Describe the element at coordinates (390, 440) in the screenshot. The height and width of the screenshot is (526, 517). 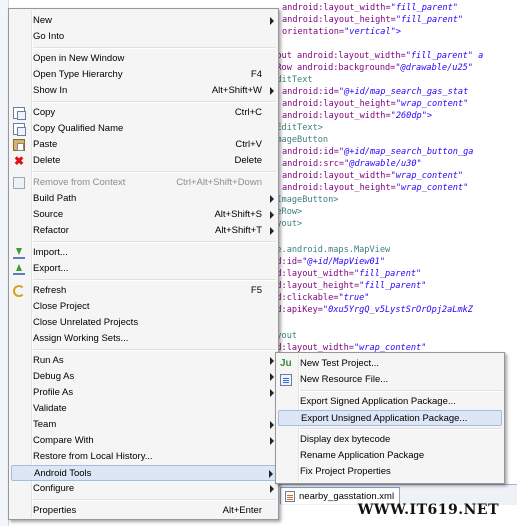
I see `menu-item-display-dex-bytecode: Display dex bytecode` at that location.